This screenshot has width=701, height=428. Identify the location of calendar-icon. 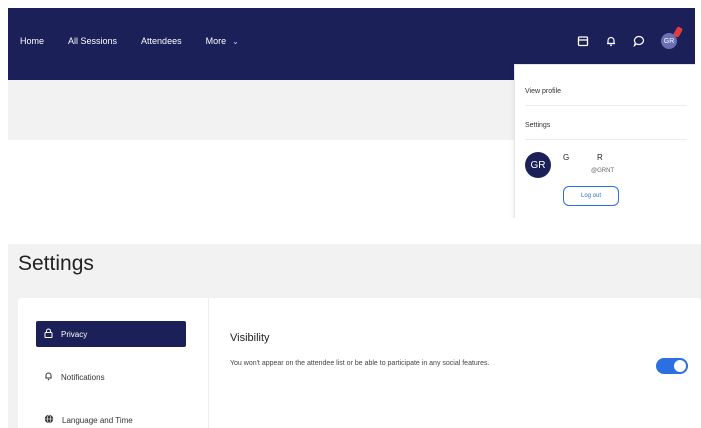
(583, 41).